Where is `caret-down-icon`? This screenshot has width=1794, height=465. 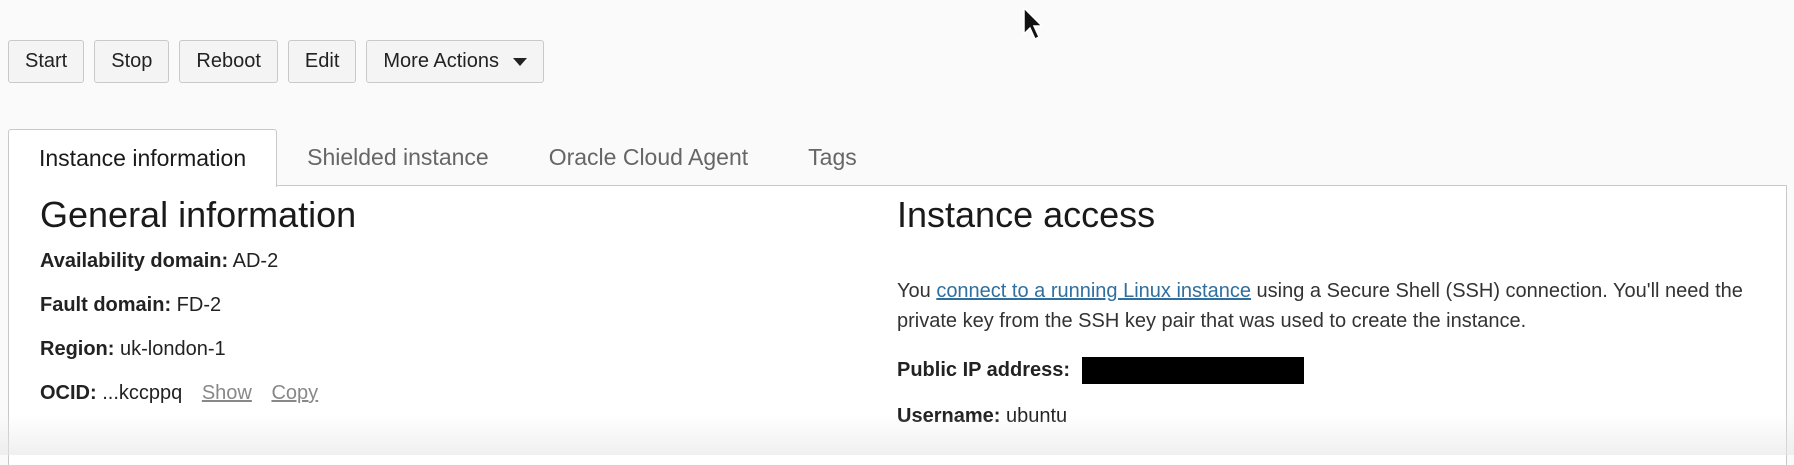
caret-down-icon is located at coordinates (519, 61).